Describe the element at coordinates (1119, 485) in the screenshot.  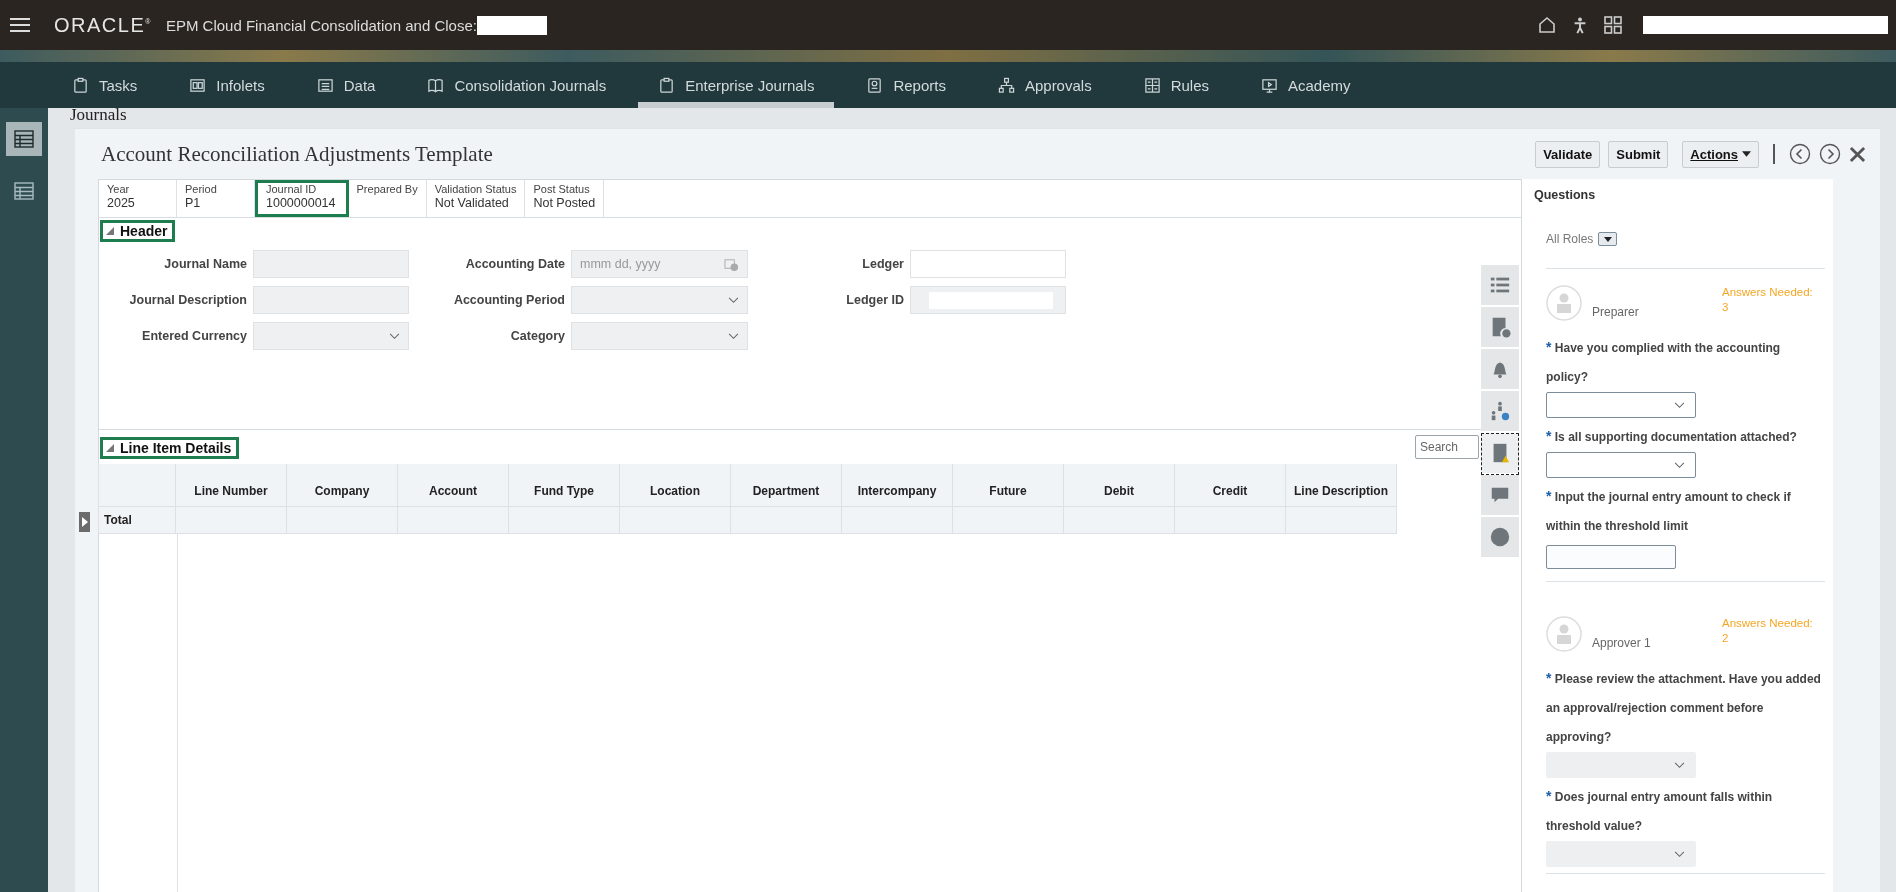
I see `column-header: Debit` at that location.